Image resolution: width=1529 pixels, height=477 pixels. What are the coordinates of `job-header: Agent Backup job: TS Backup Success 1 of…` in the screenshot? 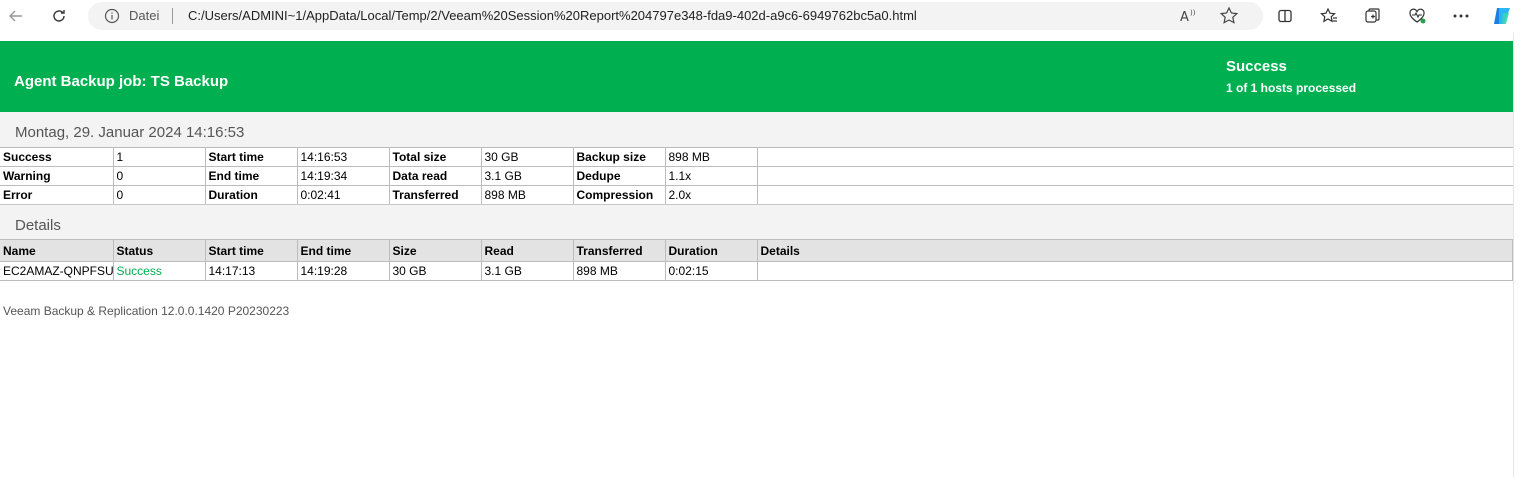 It's located at (756, 76).